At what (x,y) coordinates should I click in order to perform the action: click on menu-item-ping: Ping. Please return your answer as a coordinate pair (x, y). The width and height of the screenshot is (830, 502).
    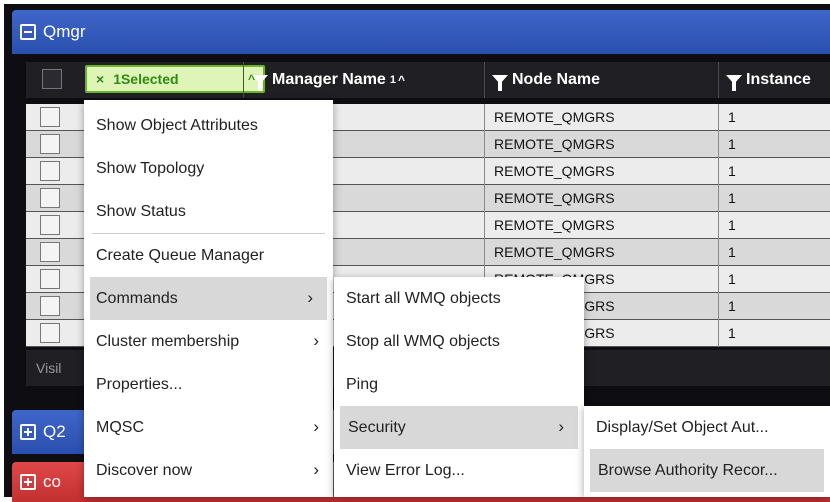
    Looking at the image, I should click on (459, 384).